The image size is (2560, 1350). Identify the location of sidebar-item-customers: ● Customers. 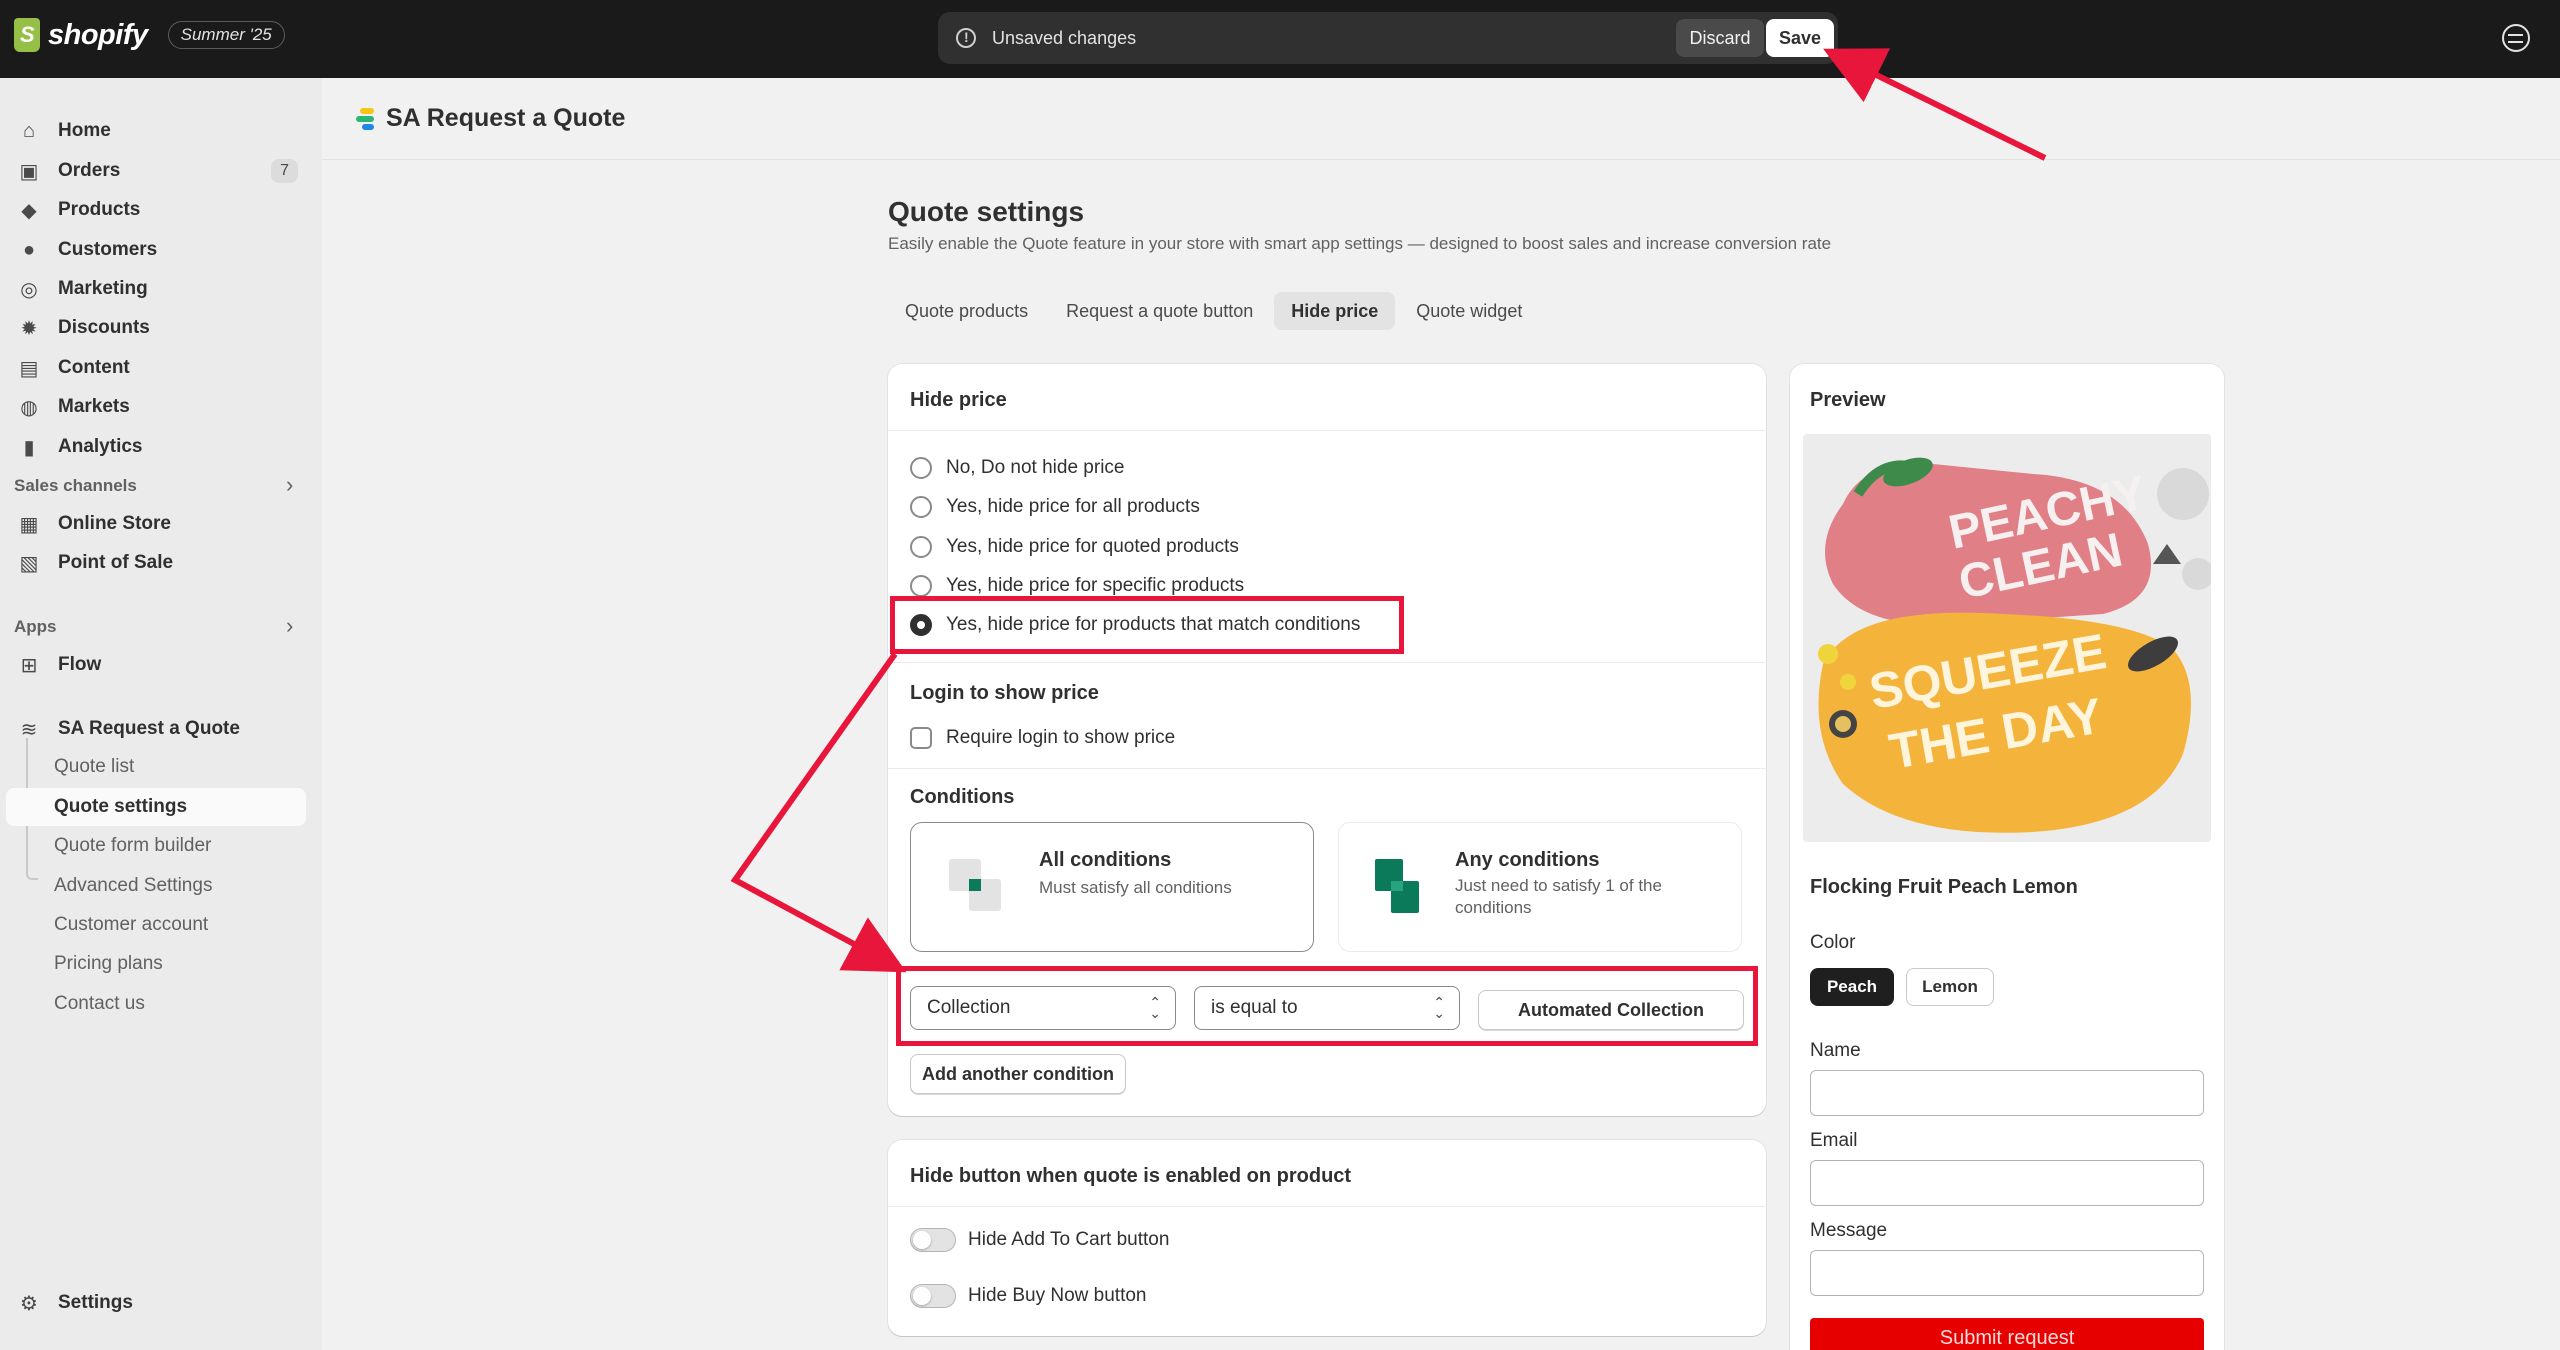
(156, 250).